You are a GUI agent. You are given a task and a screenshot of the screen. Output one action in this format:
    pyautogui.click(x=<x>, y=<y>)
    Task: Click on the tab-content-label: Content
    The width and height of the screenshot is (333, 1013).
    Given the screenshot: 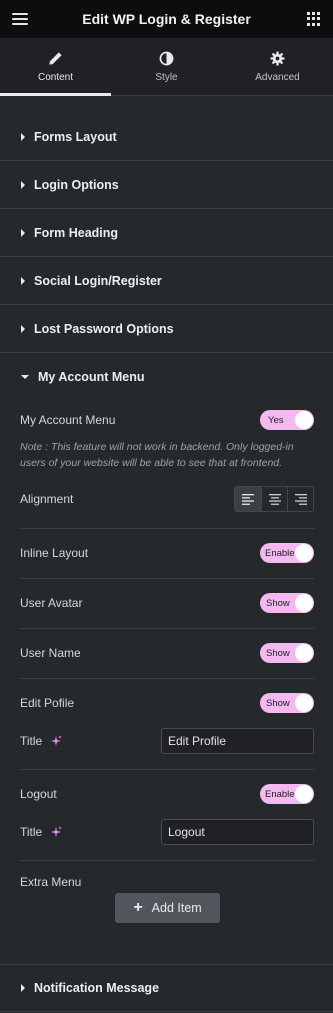 What is the action you would take?
    pyautogui.click(x=55, y=77)
    